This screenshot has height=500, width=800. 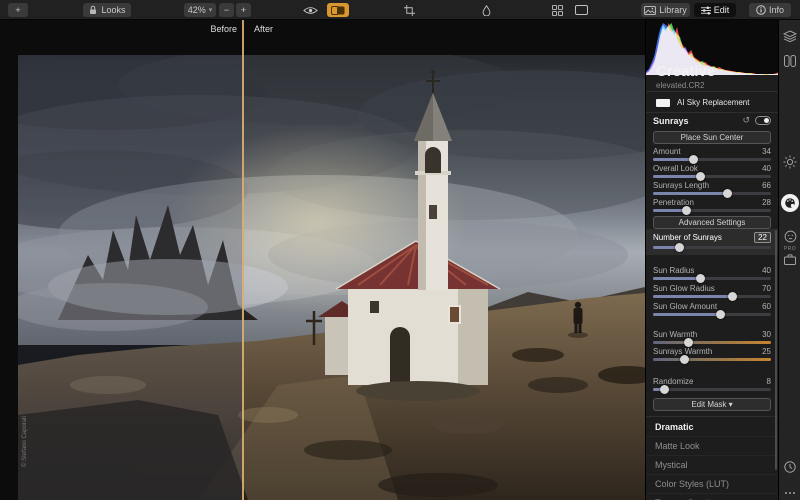 I want to click on panel-title: Creative, so click(x=686, y=71).